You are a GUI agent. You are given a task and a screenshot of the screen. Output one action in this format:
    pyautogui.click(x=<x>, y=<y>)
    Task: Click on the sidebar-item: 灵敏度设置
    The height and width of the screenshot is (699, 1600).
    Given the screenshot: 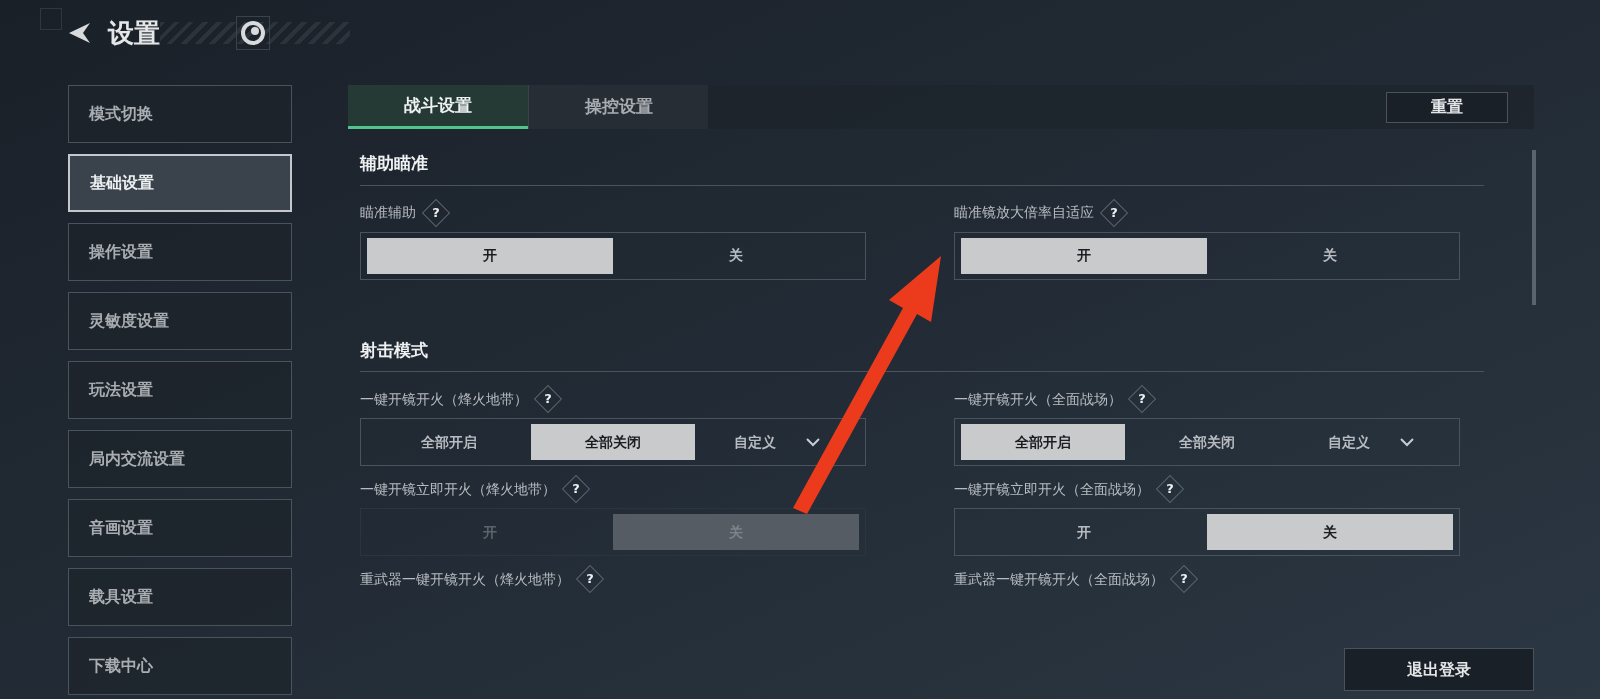 What is the action you would take?
    pyautogui.click(x=180, y=321)
    